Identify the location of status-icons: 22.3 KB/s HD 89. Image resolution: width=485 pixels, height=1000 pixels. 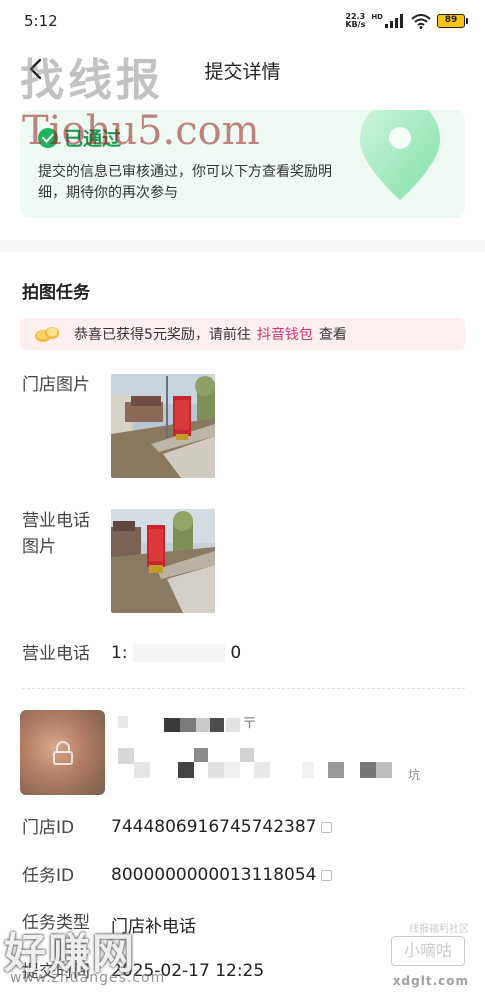
(406, 20).